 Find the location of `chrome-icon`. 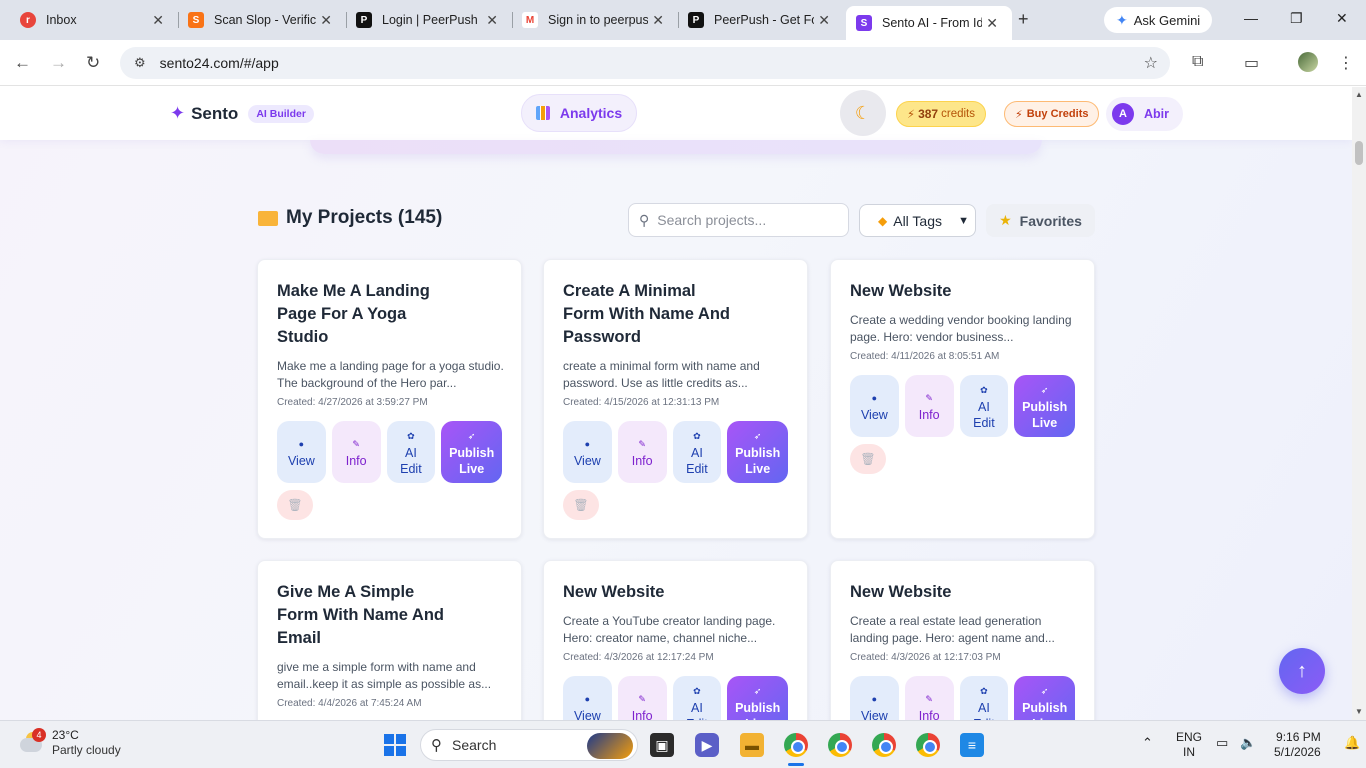

chrome-icon is located at coordinates (796, 745).